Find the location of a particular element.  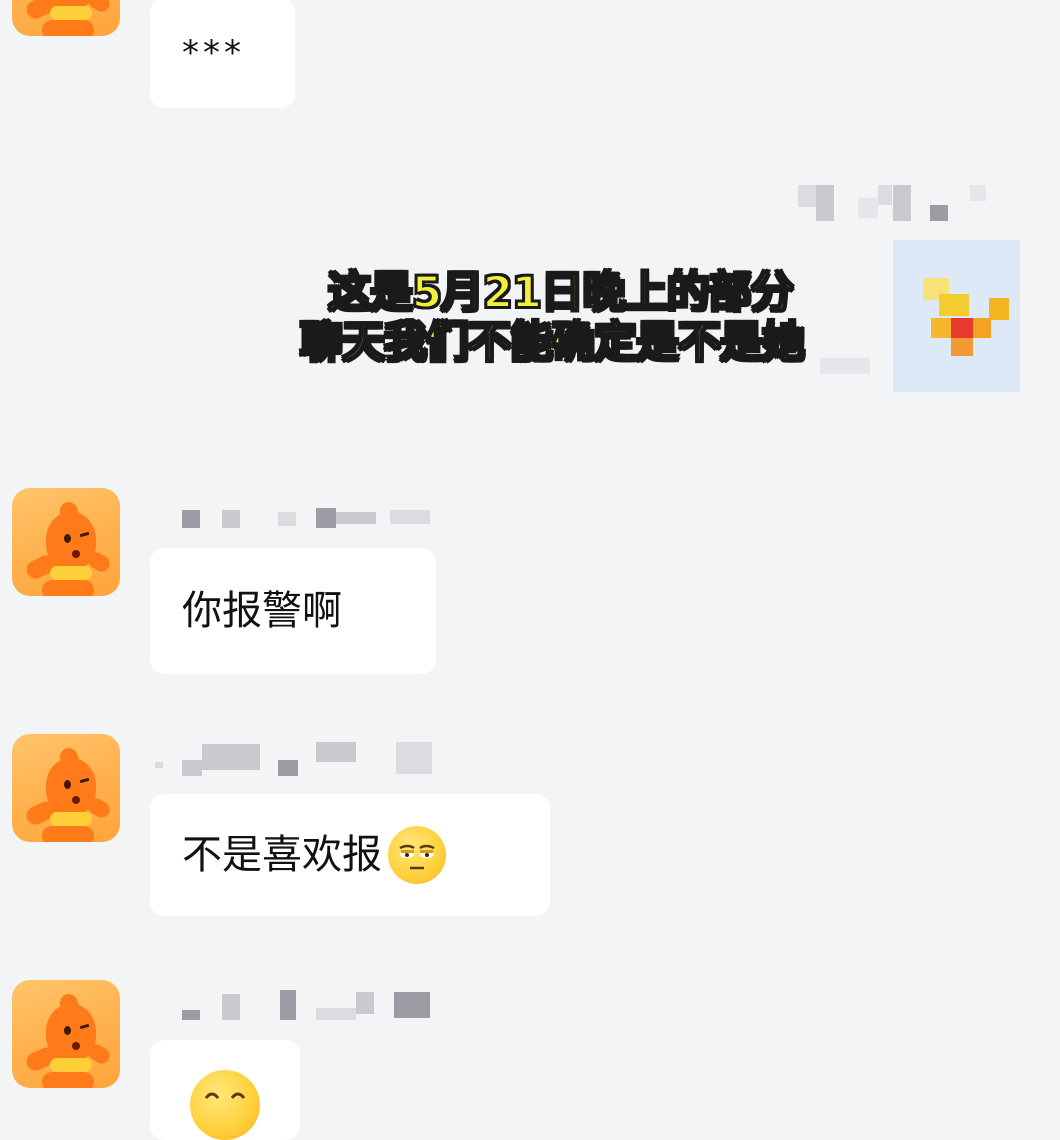

message-bubble: 你报警啊 is located at coordinates (293, 611).